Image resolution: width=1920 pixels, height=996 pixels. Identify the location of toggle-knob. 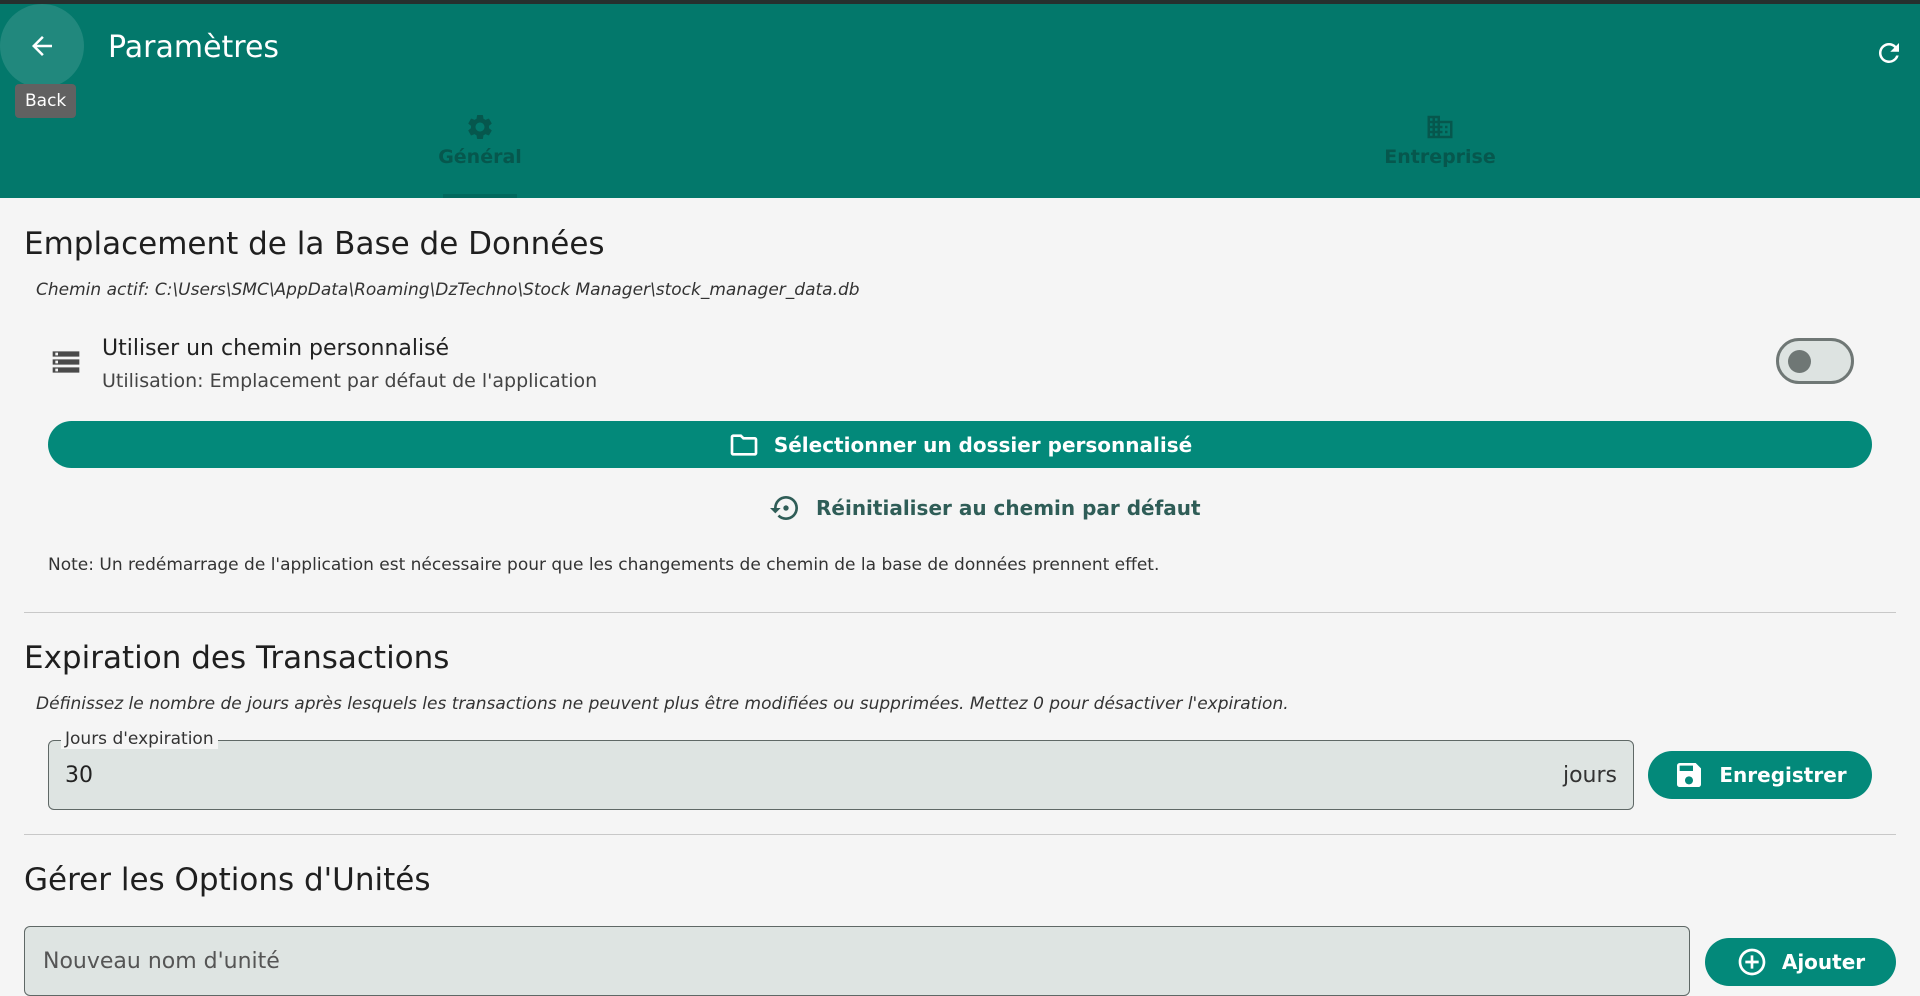
(1799, 361).